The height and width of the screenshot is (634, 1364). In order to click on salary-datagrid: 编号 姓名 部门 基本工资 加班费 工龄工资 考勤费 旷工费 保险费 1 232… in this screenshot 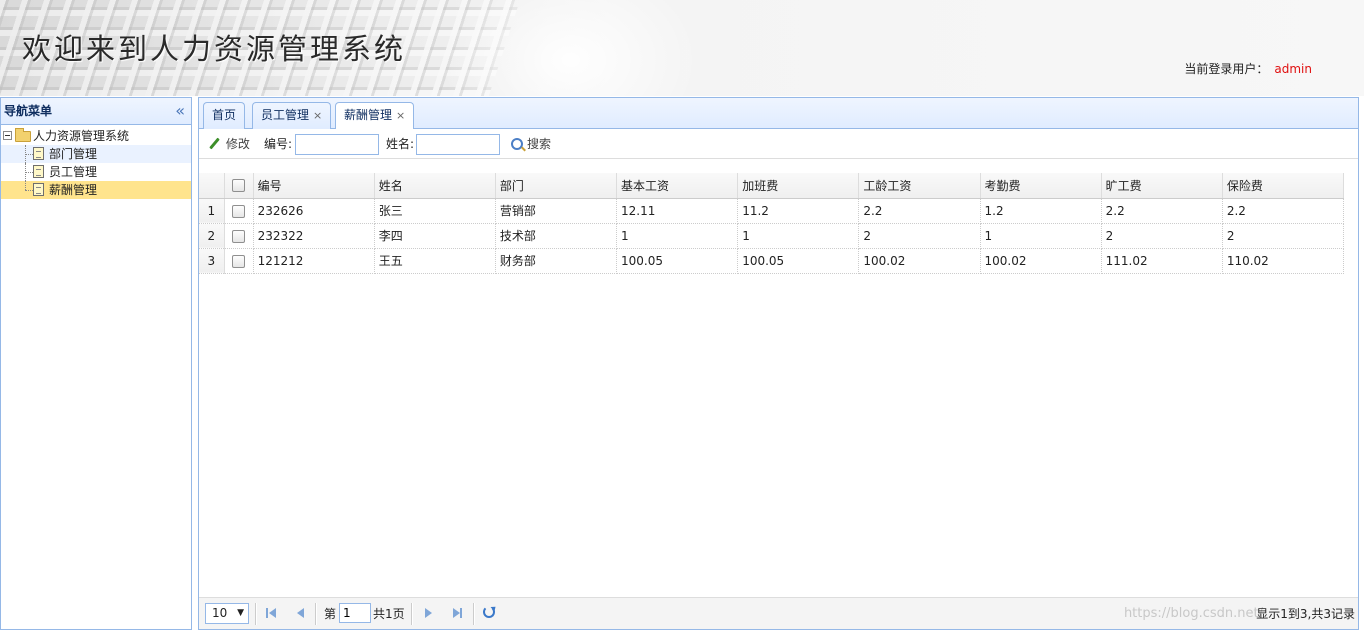, I will do `click(772, 223)`.